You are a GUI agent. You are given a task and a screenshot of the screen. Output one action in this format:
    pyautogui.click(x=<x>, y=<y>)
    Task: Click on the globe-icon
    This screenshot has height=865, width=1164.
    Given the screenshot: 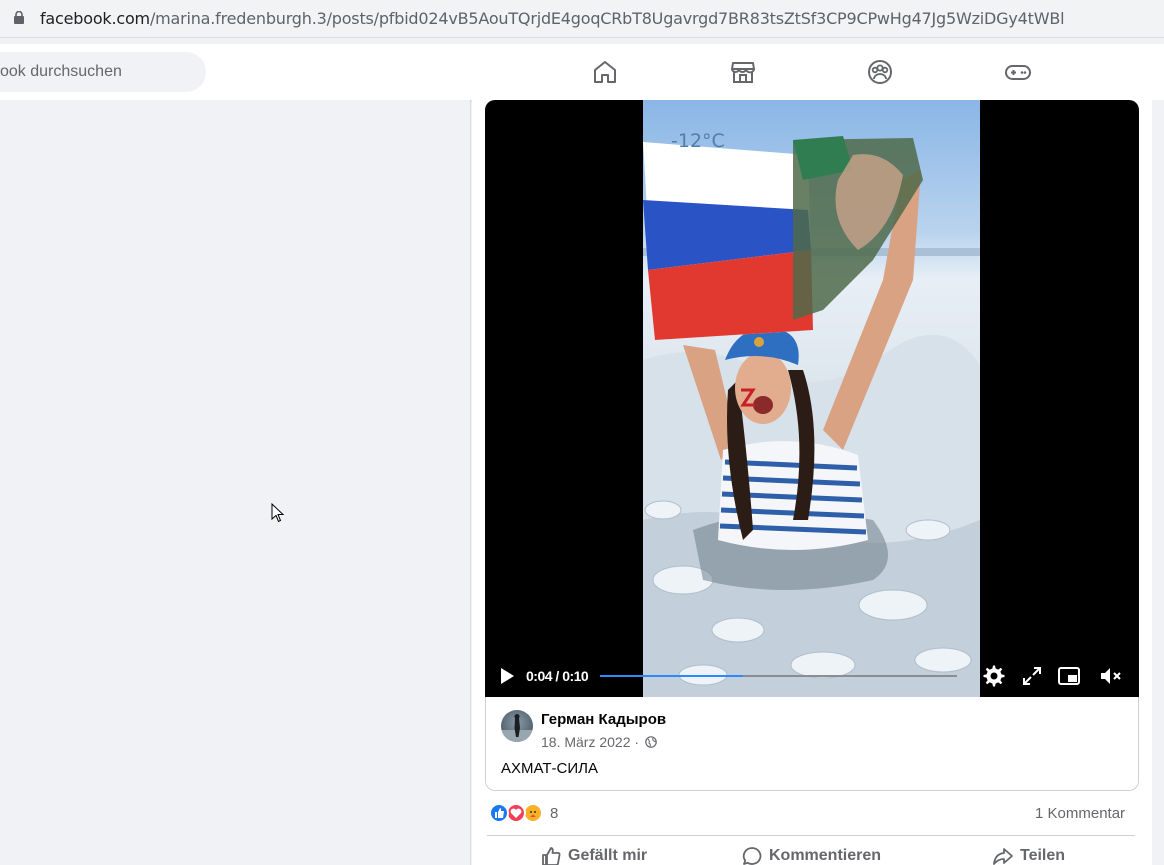 What is the action you would take?
    pyautogui.click(x=651, y=742)
    